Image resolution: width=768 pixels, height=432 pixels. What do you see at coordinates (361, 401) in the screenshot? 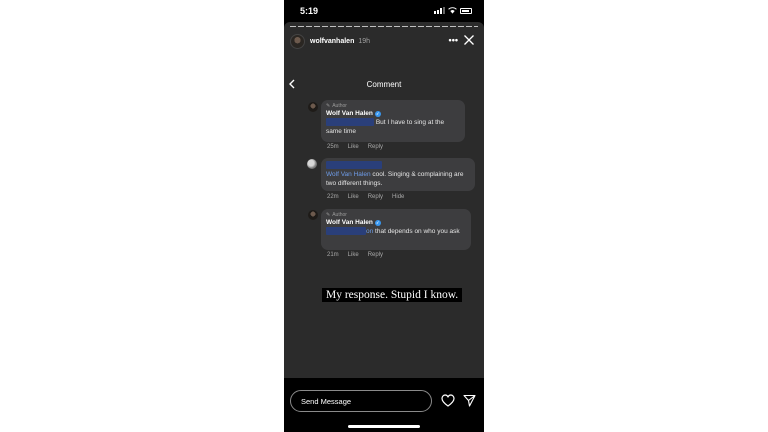
I see `send-message-input` at bounding box center [361, 401].